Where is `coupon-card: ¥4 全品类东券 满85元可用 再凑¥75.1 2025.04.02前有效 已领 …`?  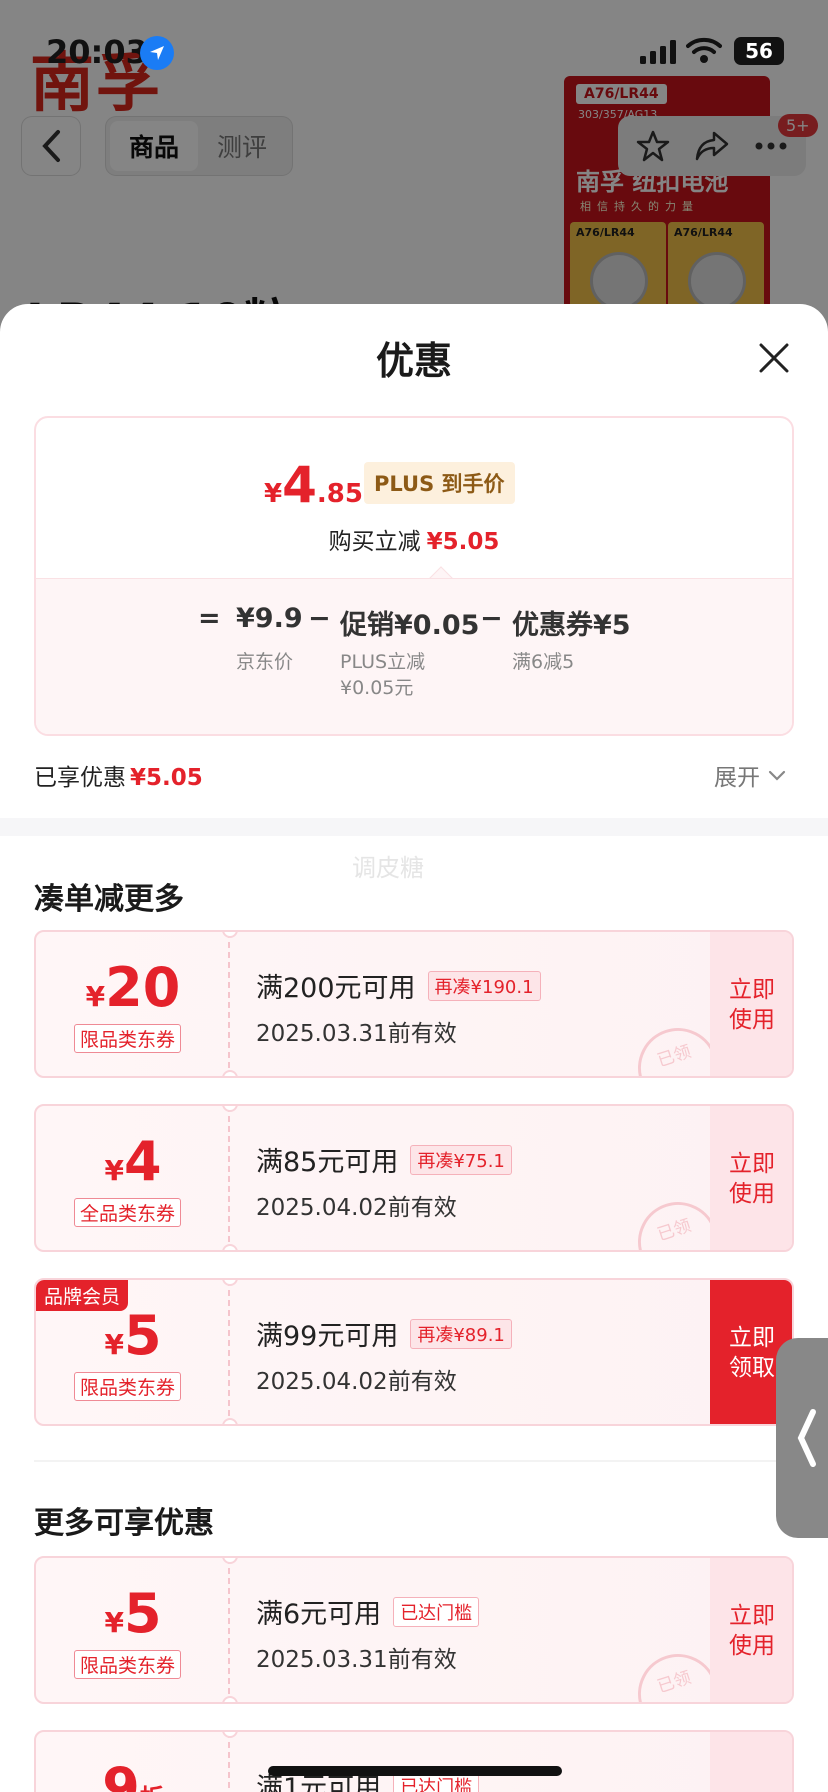
coupon-card: ¥4 全品类东券 满85元可用 再凑¥75.1 2025.04.02前有效 已领 … is located at coordinates (414, 1178).